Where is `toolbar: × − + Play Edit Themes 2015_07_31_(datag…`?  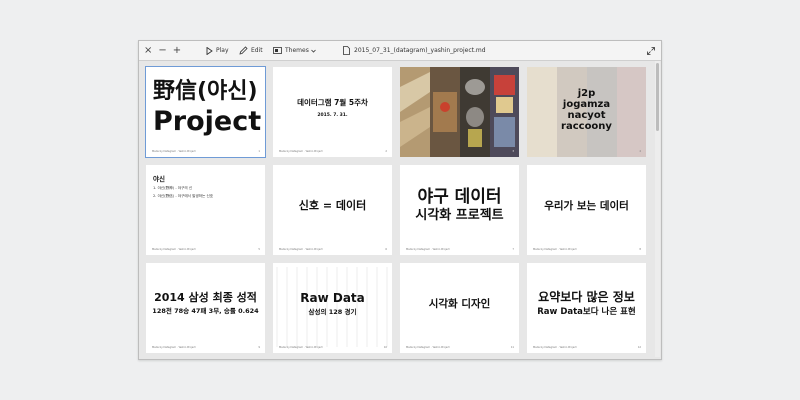
toolbar: × − + Play Edit Themes 2015_07_31_(datag… is located at coordinates (400, 51).